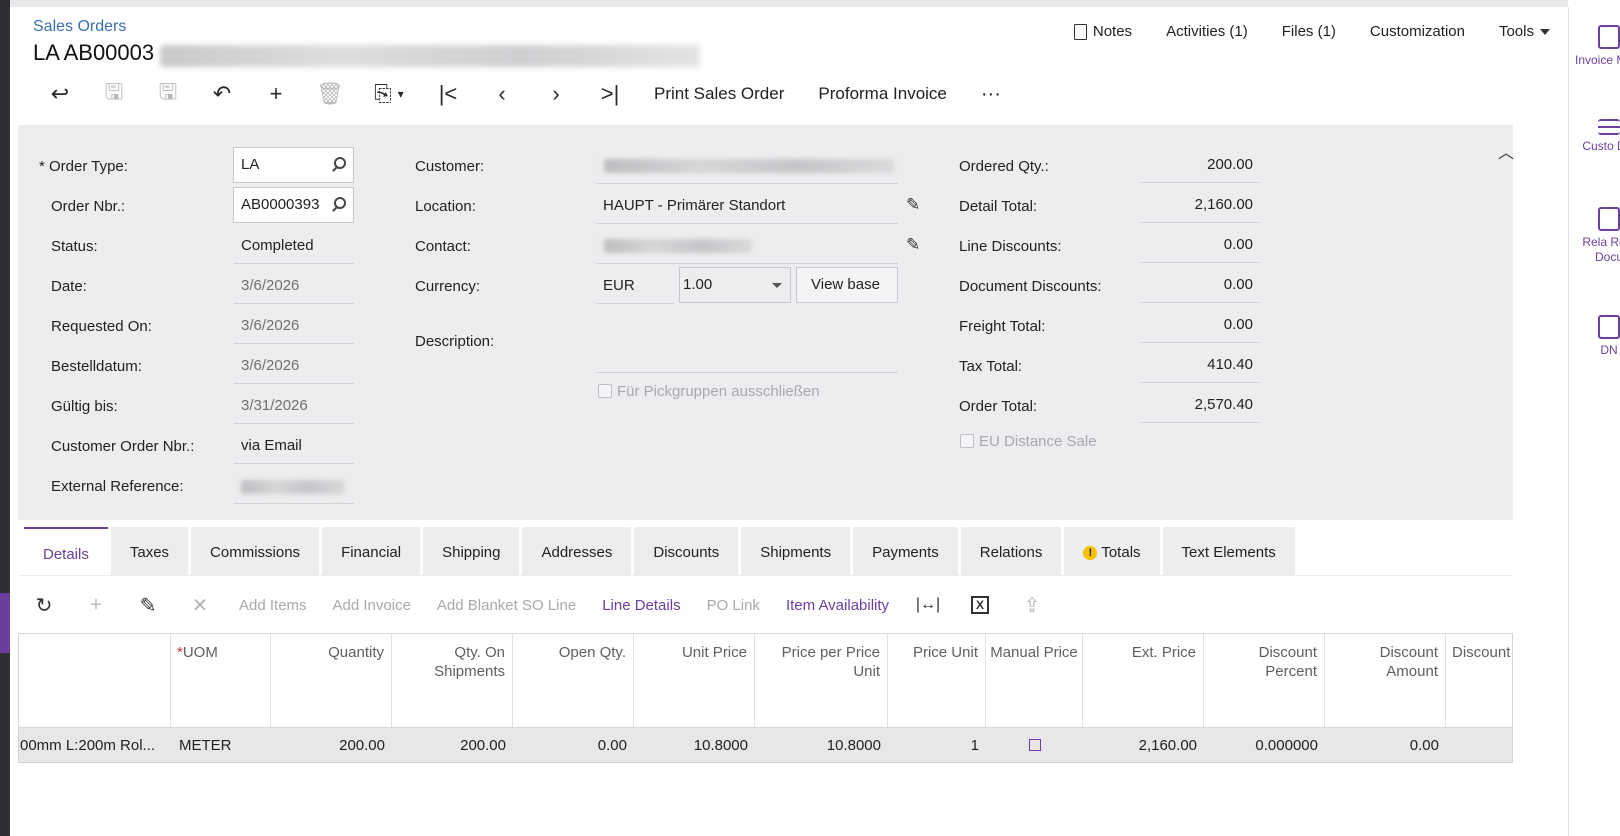 The width and height of the screenshot is (1620, 836). Describe the element at coordinates (502, 94) in the screenshot. I see `previous-record-icon: ‹` at that location.